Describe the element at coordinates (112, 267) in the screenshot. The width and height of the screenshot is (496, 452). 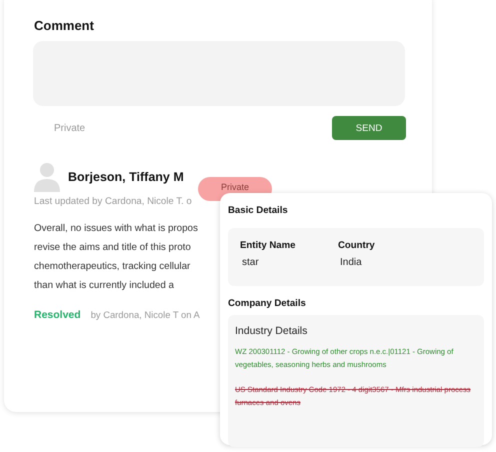
I see `comment-text-line: chemotherapeutics, tracking cellular` at that location.